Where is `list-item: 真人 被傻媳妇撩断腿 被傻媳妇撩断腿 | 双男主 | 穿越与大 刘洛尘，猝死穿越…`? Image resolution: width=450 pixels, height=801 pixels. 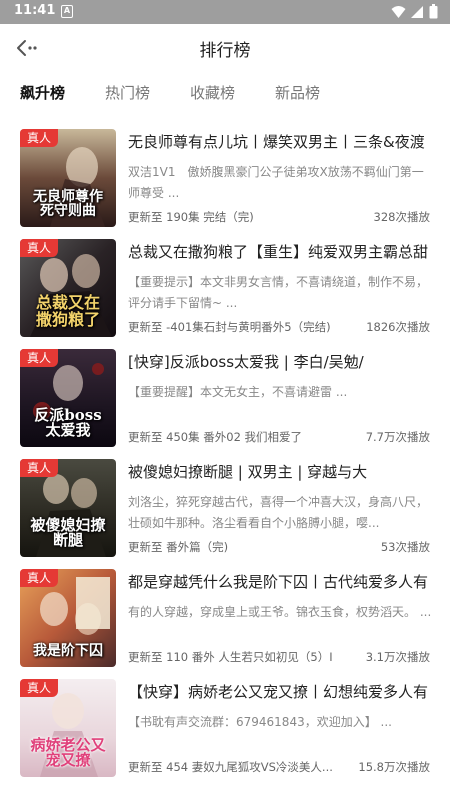 list-item: 真人 被傻媳妇撩断腿 被傻媳妇撩断腿 | 双男主 | 穿越与大 刘洛尘，猝死穿越… is located at coordinates (225, 509).